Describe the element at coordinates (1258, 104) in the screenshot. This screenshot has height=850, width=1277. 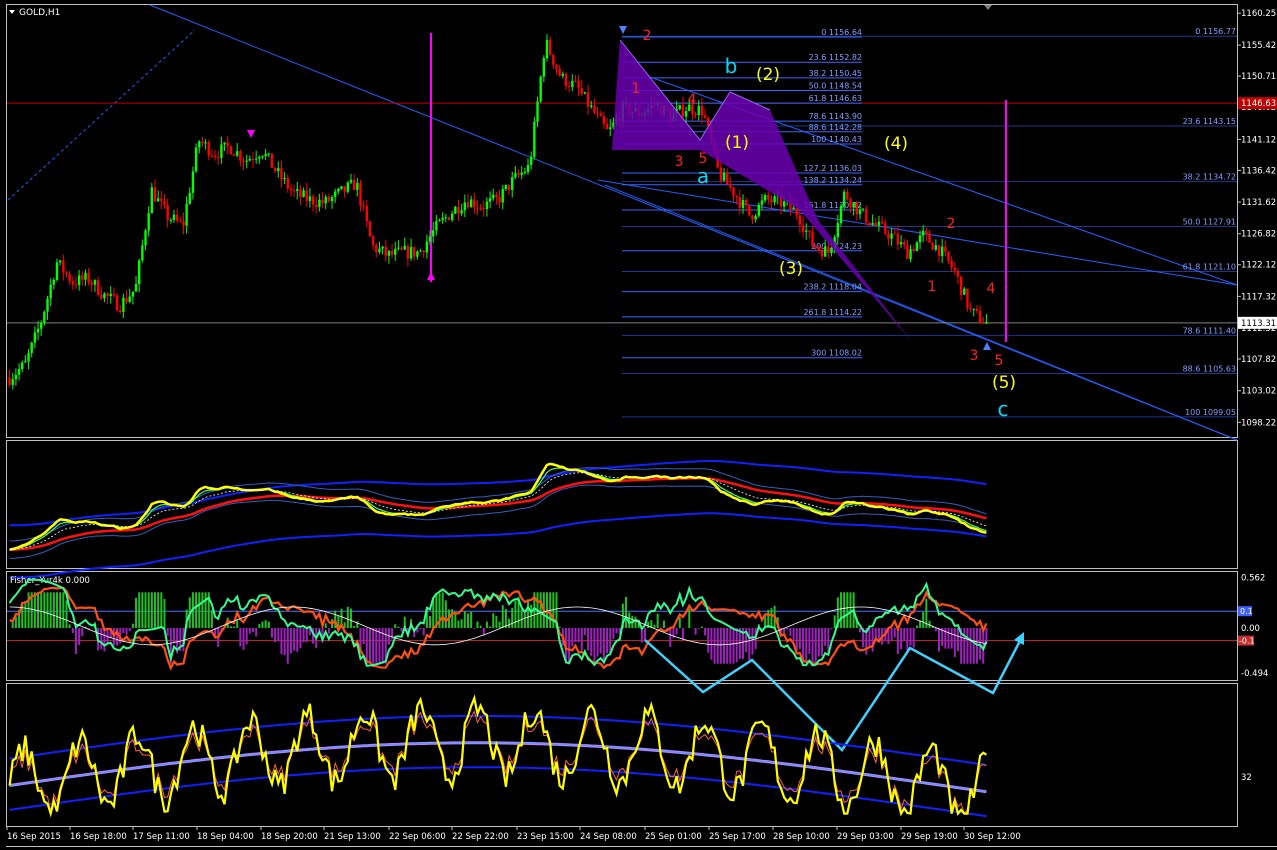
I see `red-level-label: 1146.63` at that location.